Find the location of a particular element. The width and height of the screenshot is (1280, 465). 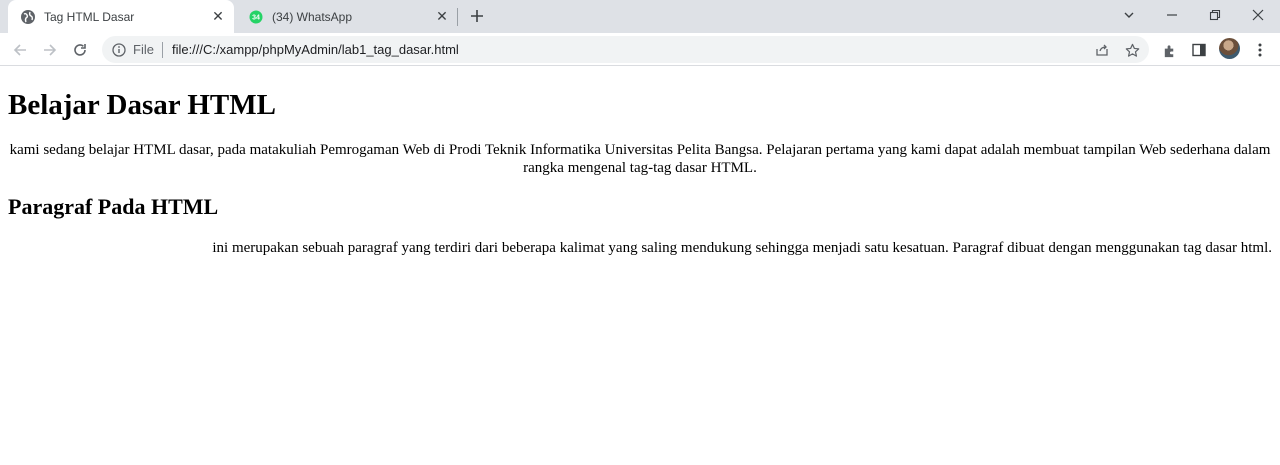

tab-whatsapp: 34 (34) WhatsApp ✕ is located at coordinates (347, 16).